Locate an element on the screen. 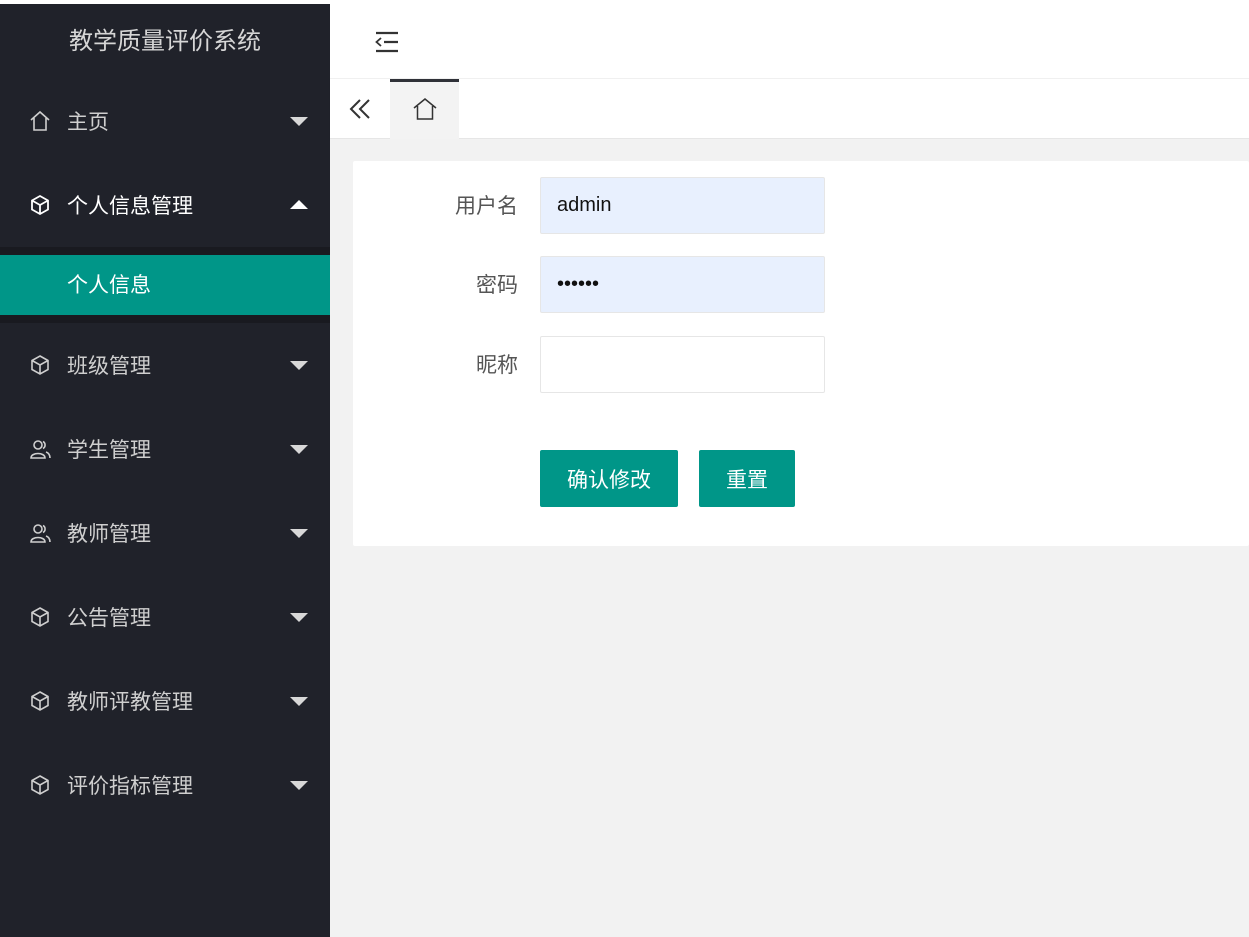 Image resolution: width=1249 pixels, height=937 pixels. sidebar-item-label: 评价指标管理 is located at coordinates (130, 786).